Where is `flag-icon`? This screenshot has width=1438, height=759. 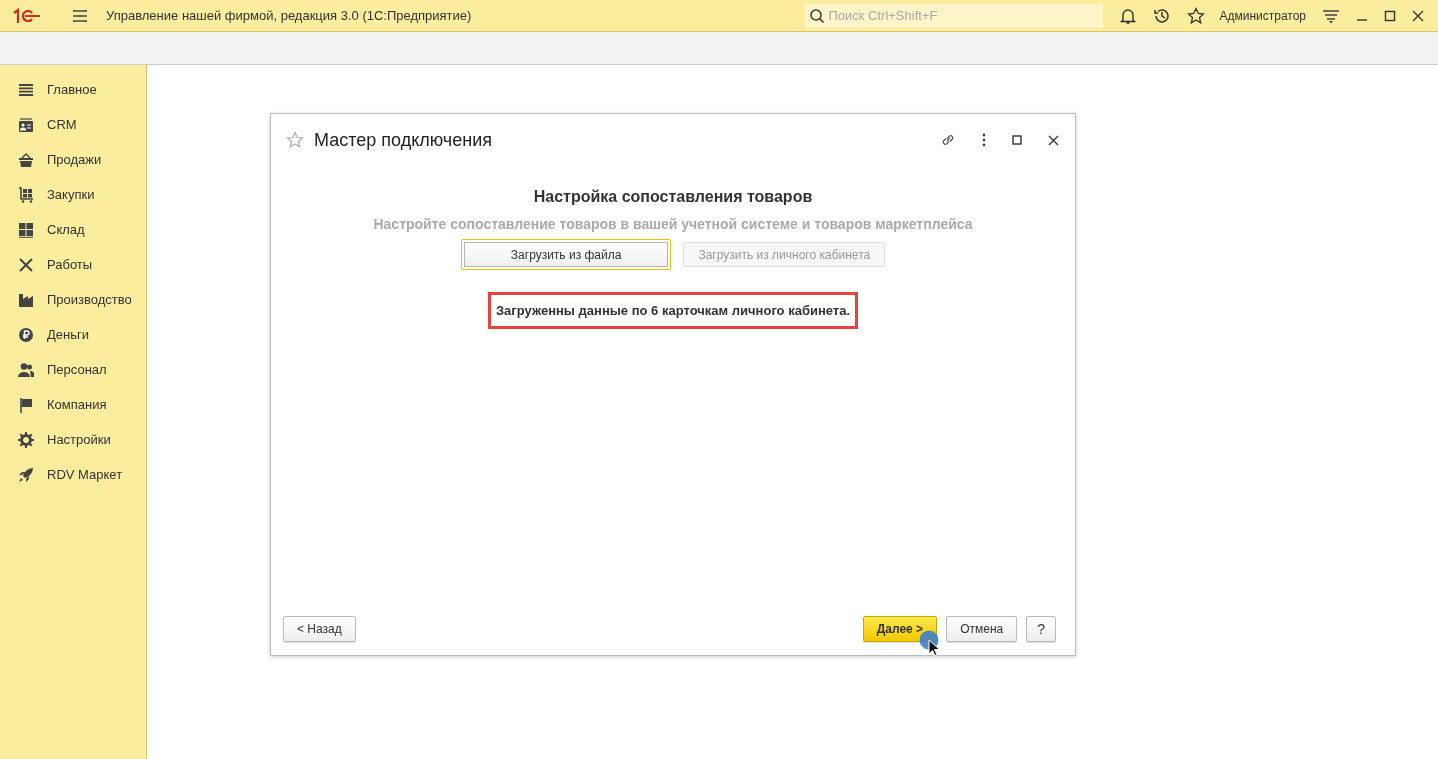 flag-icon is located at coordinates (26, 404).